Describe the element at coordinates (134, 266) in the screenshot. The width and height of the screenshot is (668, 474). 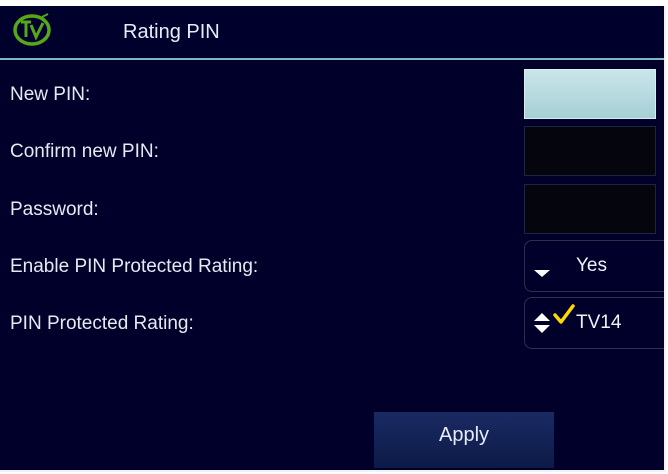
I see `enable-pin-label: Enable PIN Protected Rating:` at that location.